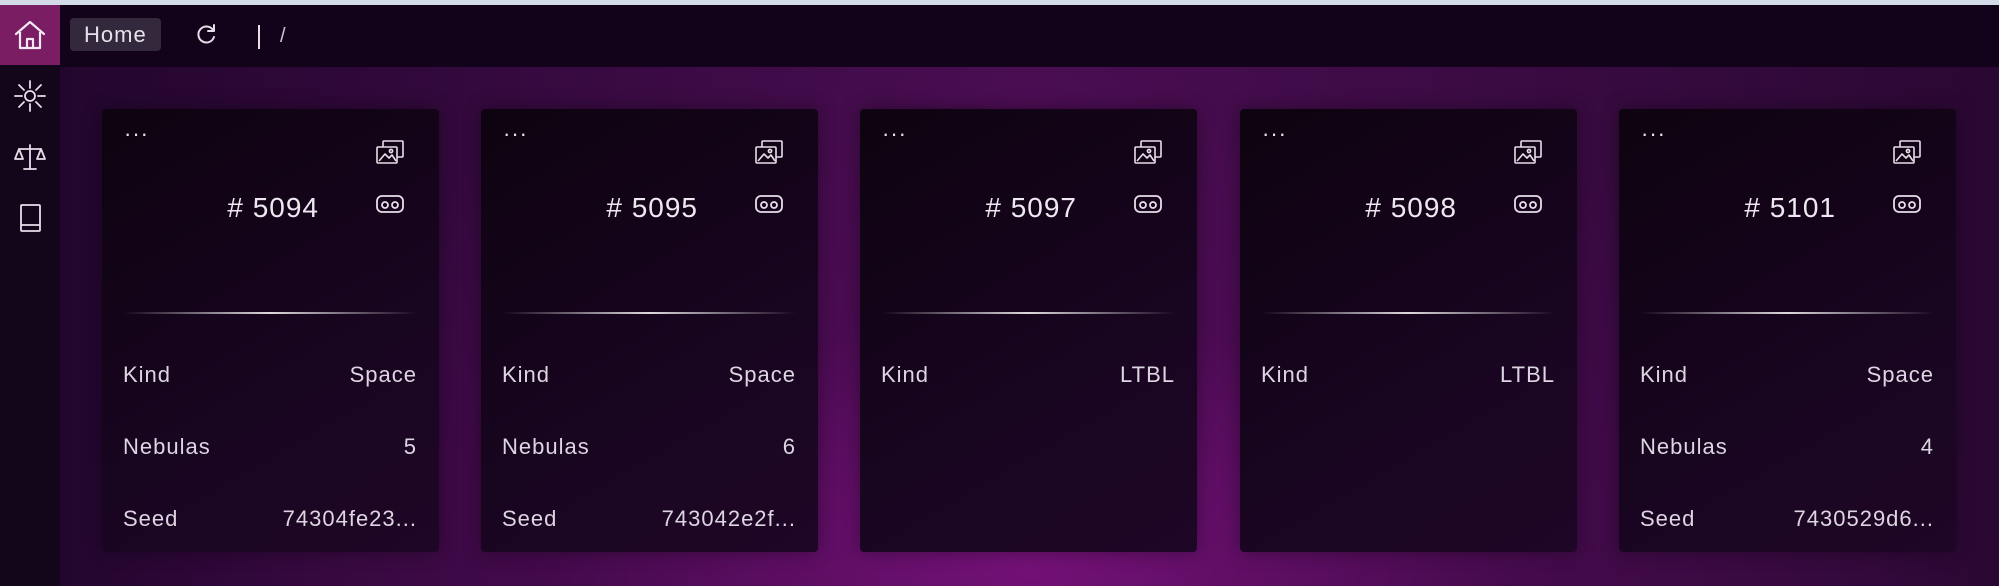  I want to click on card-row-nebulas: Nebulas 4, so click(1787, 449).